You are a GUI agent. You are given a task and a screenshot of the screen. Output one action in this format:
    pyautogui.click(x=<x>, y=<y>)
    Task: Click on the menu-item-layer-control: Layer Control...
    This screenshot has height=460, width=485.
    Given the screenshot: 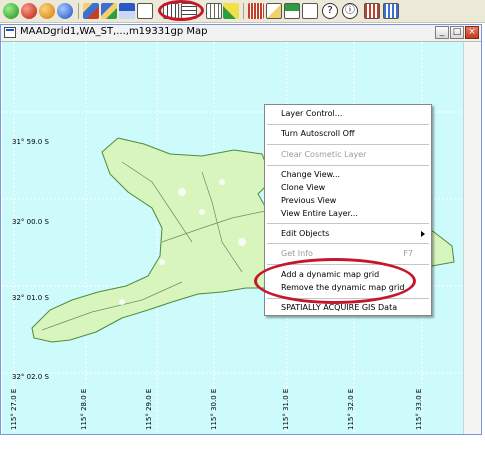 What is the action you would take?
    pyautogui.click(x=348, y=114)
    